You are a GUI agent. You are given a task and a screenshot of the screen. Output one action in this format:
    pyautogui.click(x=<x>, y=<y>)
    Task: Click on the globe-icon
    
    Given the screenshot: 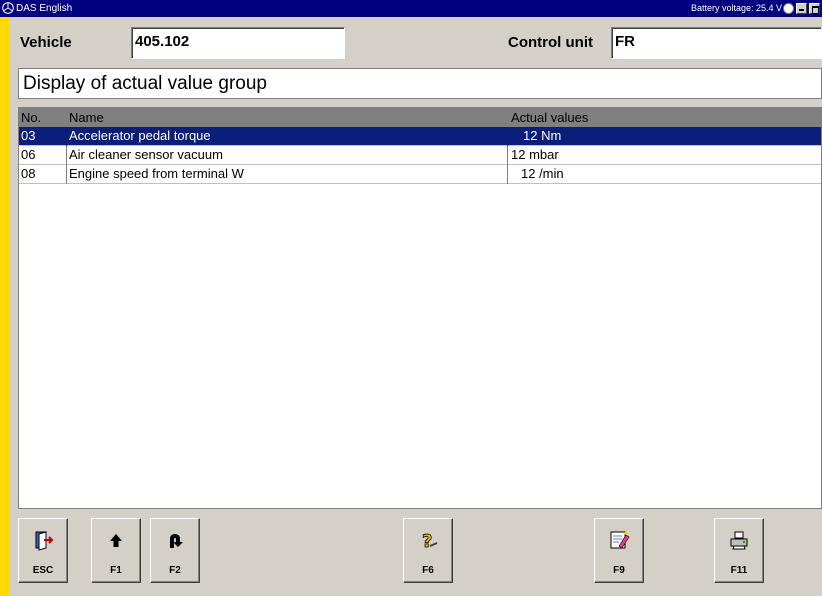 What is the action you would take?
    pyautogui.click(x=788, y=8)
    